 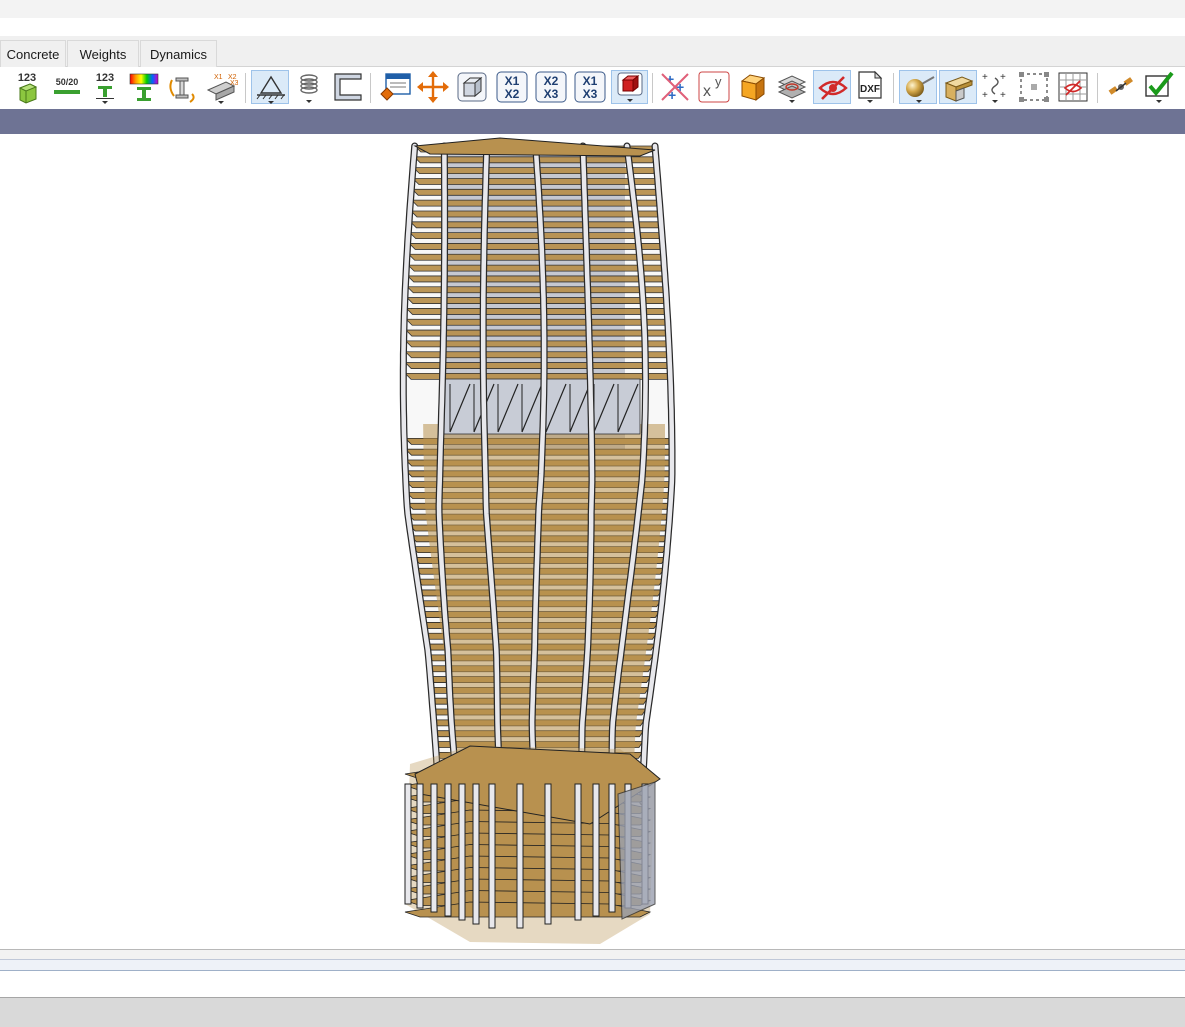 What do you see at coordinates (144, 87) in the screenshot?
I see `color-sections-button` at bounding box center [144, 87].